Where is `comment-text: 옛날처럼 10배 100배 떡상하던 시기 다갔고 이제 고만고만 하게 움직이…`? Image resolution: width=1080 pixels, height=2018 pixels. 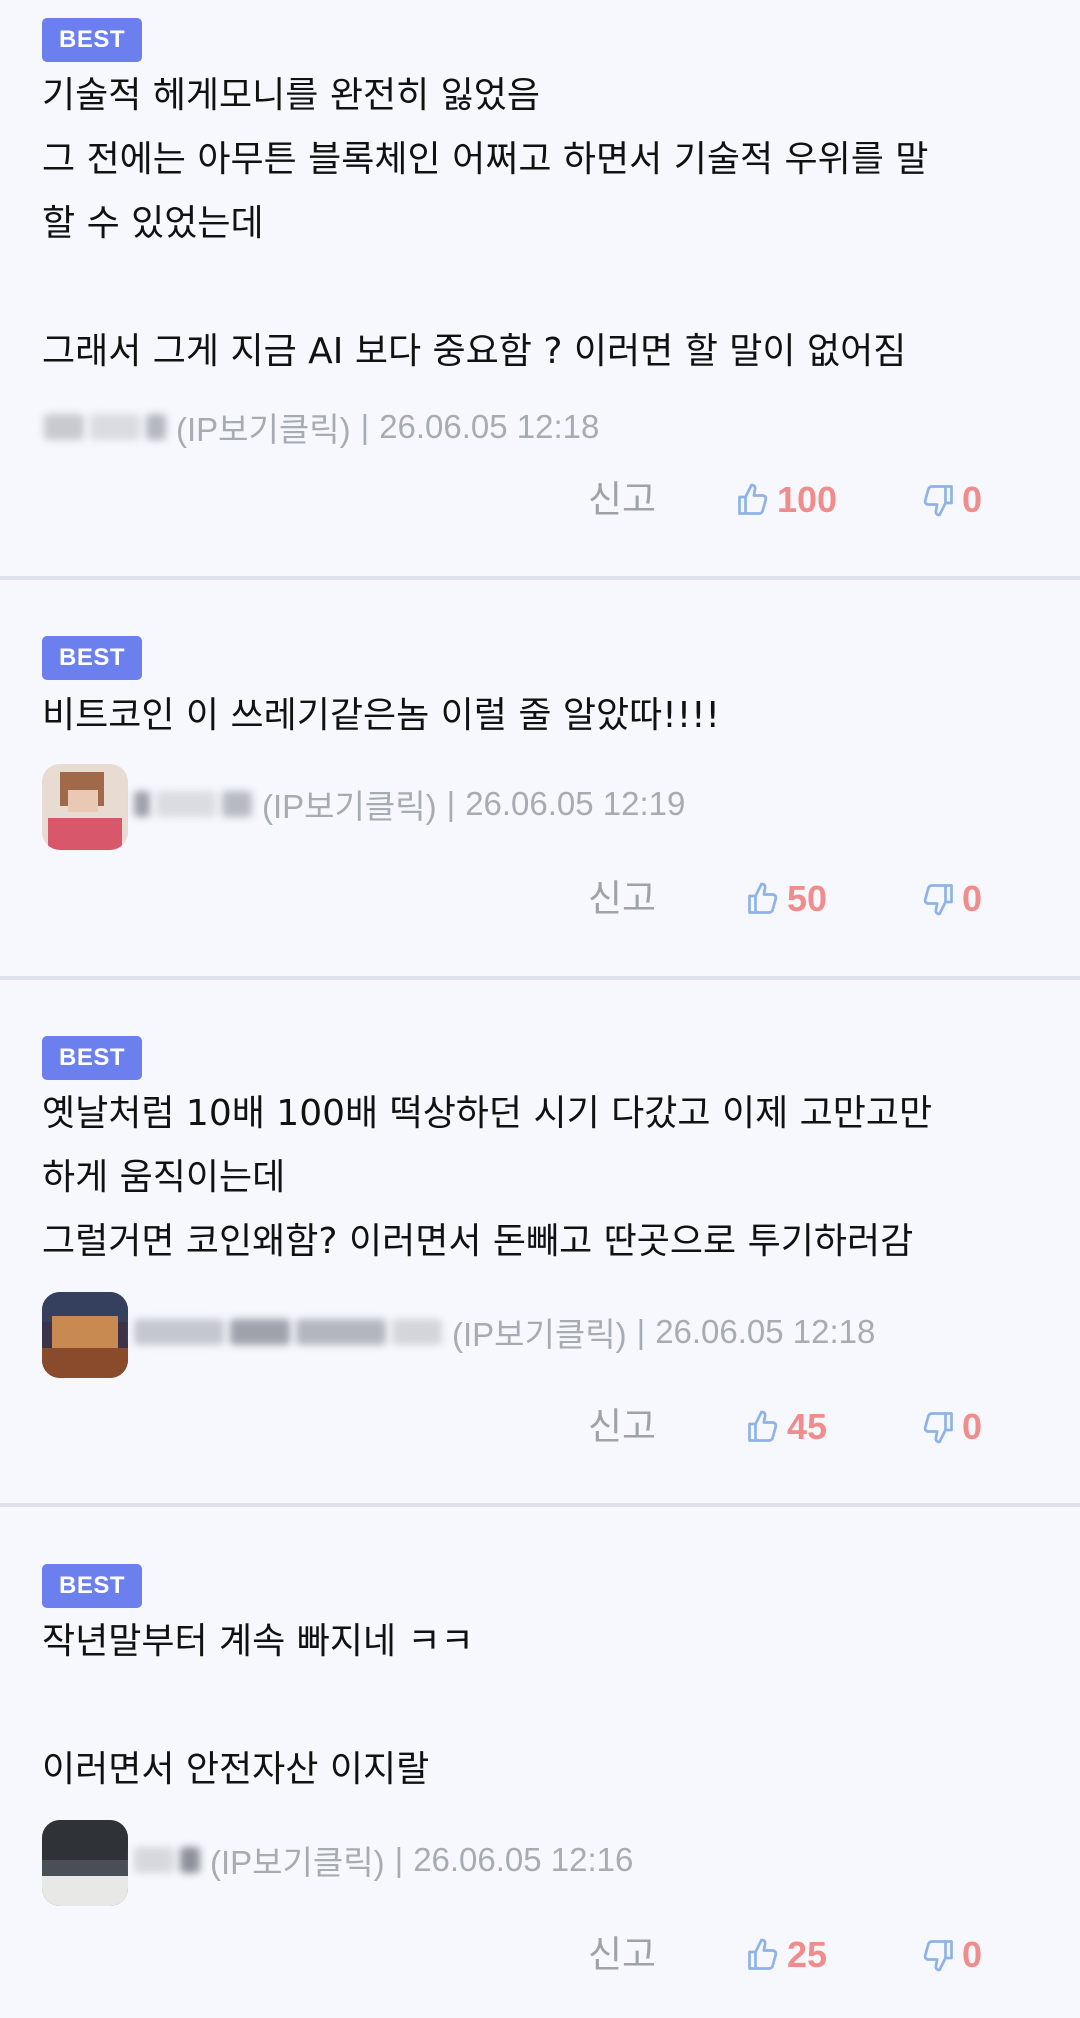
comment-text: 옛날처럼 10배 100배 떡상하던 시기 다갔고 이제 고만고만 하게 움직이… is located at coordinates (542, 1178).